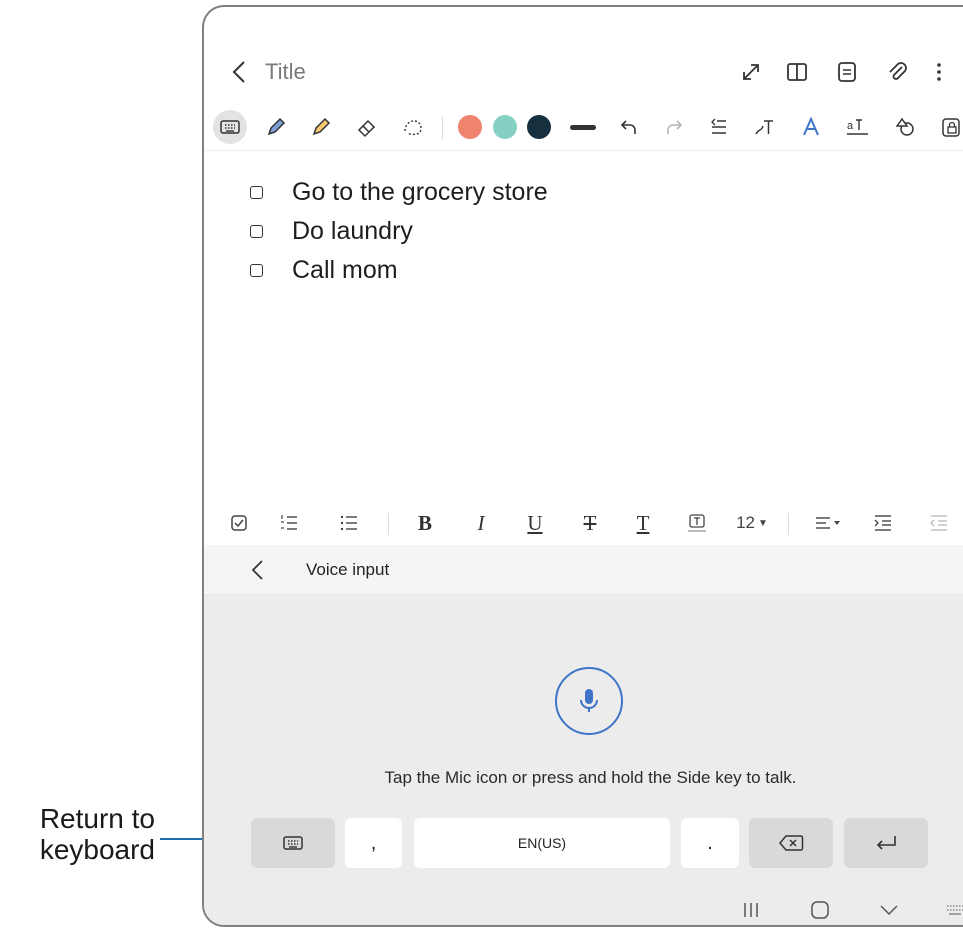 The image size is (963, 928). What do you see at coordinates (751, 910) in the screenshot?
I see `recent-apps-icon` at bounding box center [751, 910].